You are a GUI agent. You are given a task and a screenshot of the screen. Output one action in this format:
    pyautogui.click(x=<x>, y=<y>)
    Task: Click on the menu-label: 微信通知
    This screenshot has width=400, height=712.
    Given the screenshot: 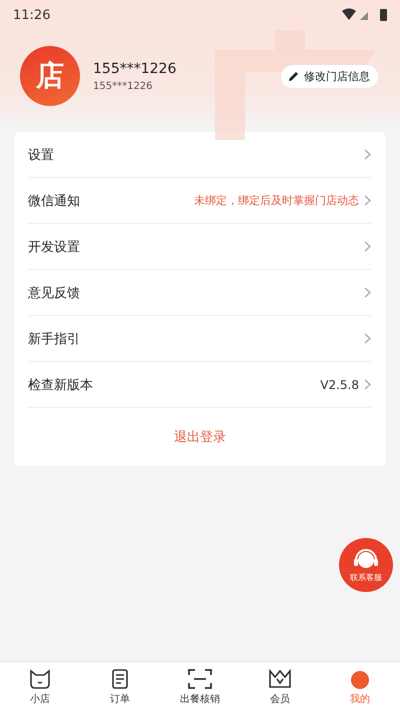 What is the action you would take?
    pyautogui.click(x=54, y=201)
    